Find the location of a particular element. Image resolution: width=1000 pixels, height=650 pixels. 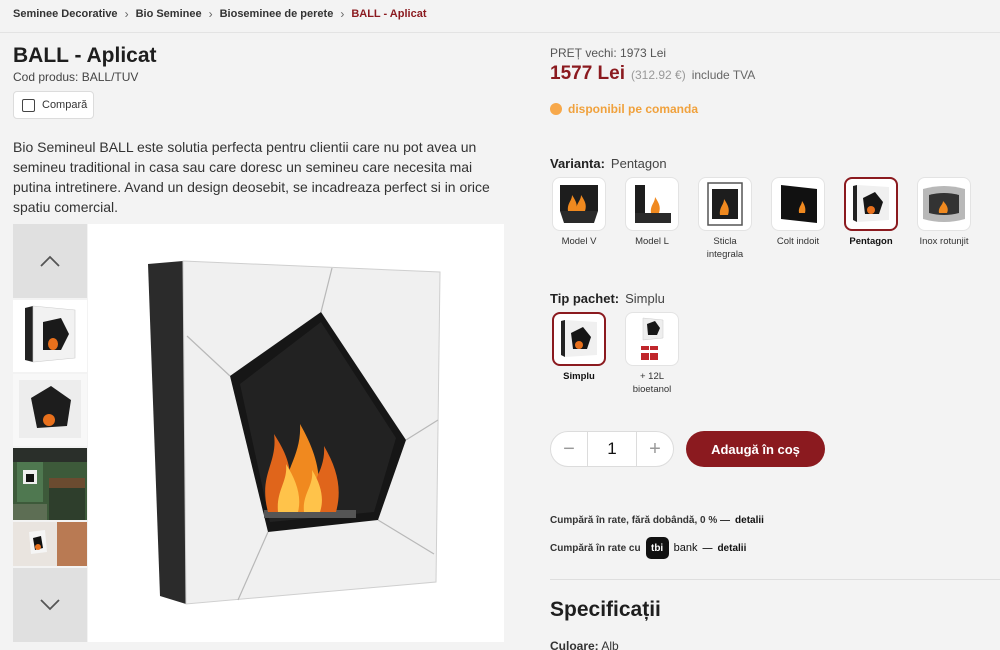

price-eur: (312.92 €) is located at coordinates (658, 75).